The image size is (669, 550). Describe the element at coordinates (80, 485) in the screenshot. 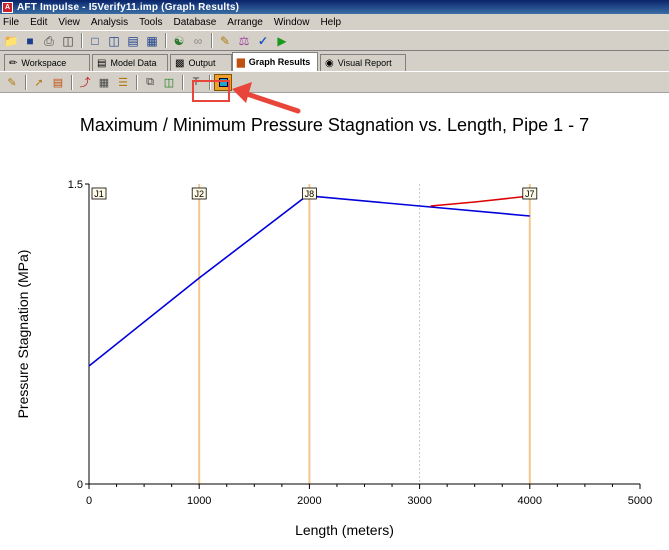

I see `y-tick-label: 0` at that location.